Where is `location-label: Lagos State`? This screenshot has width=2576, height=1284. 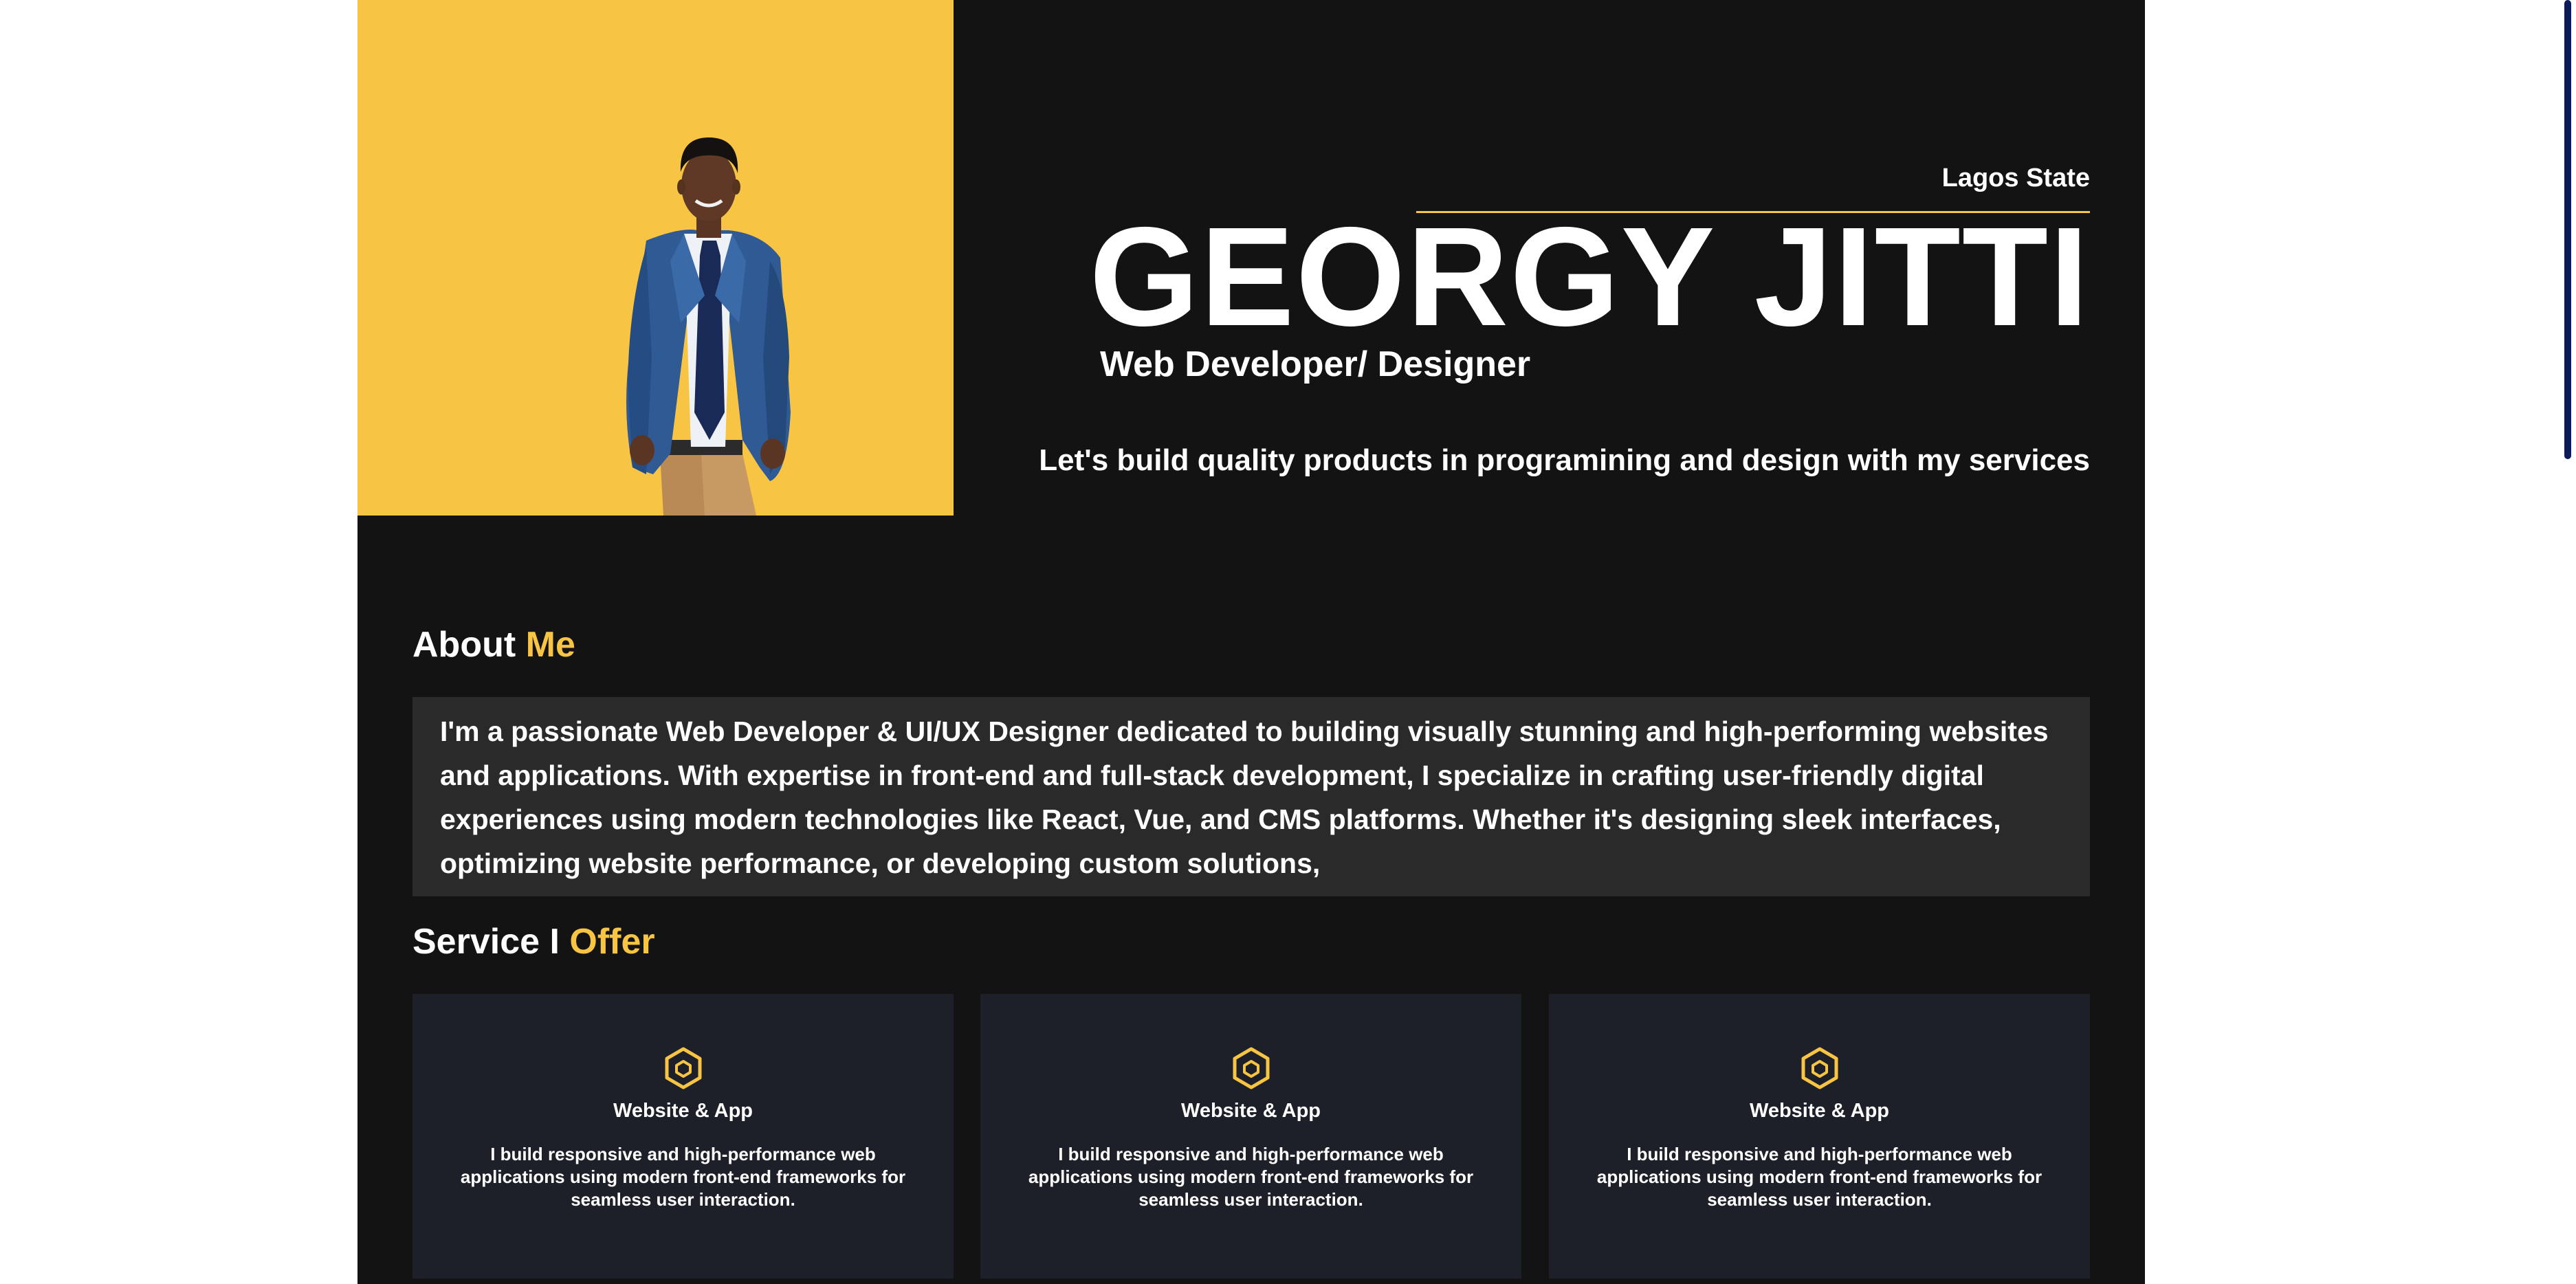 location-label: Lagos State is located at coordinates (2015, 178).